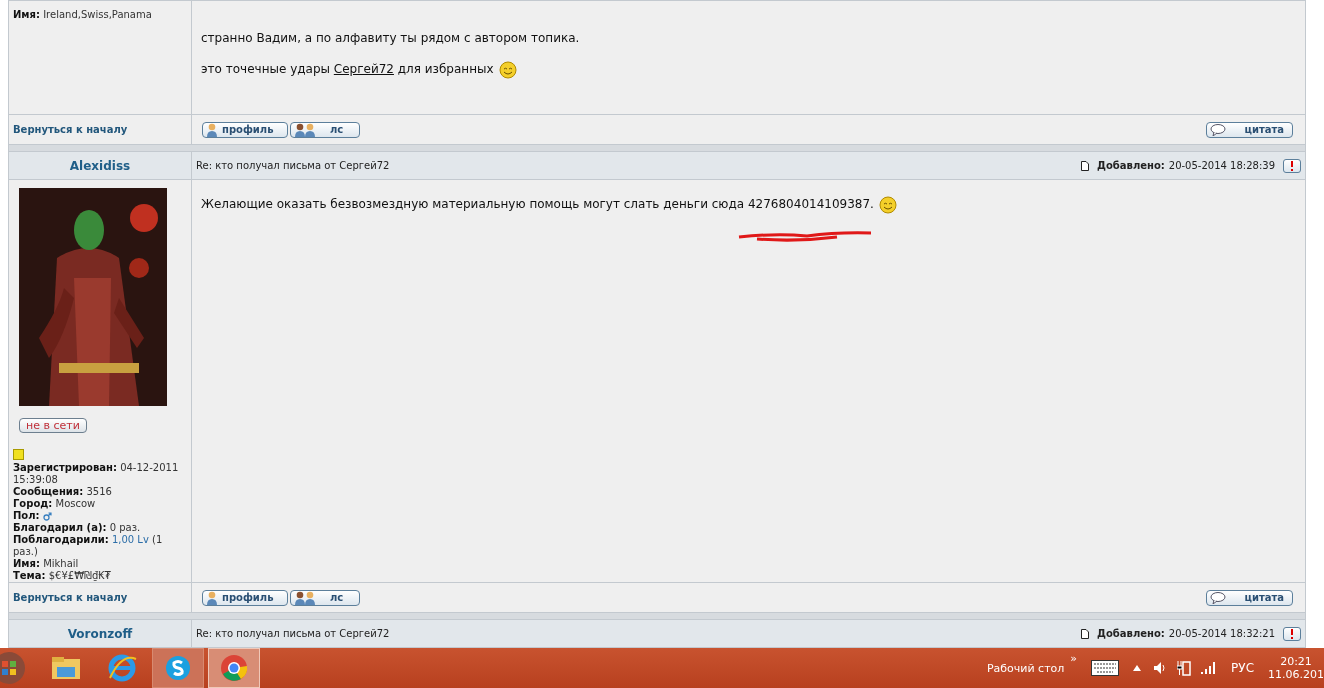 This screenshot has height=688, width=1324. I want to click on author-name: Voronzoff, so click(100, 633).